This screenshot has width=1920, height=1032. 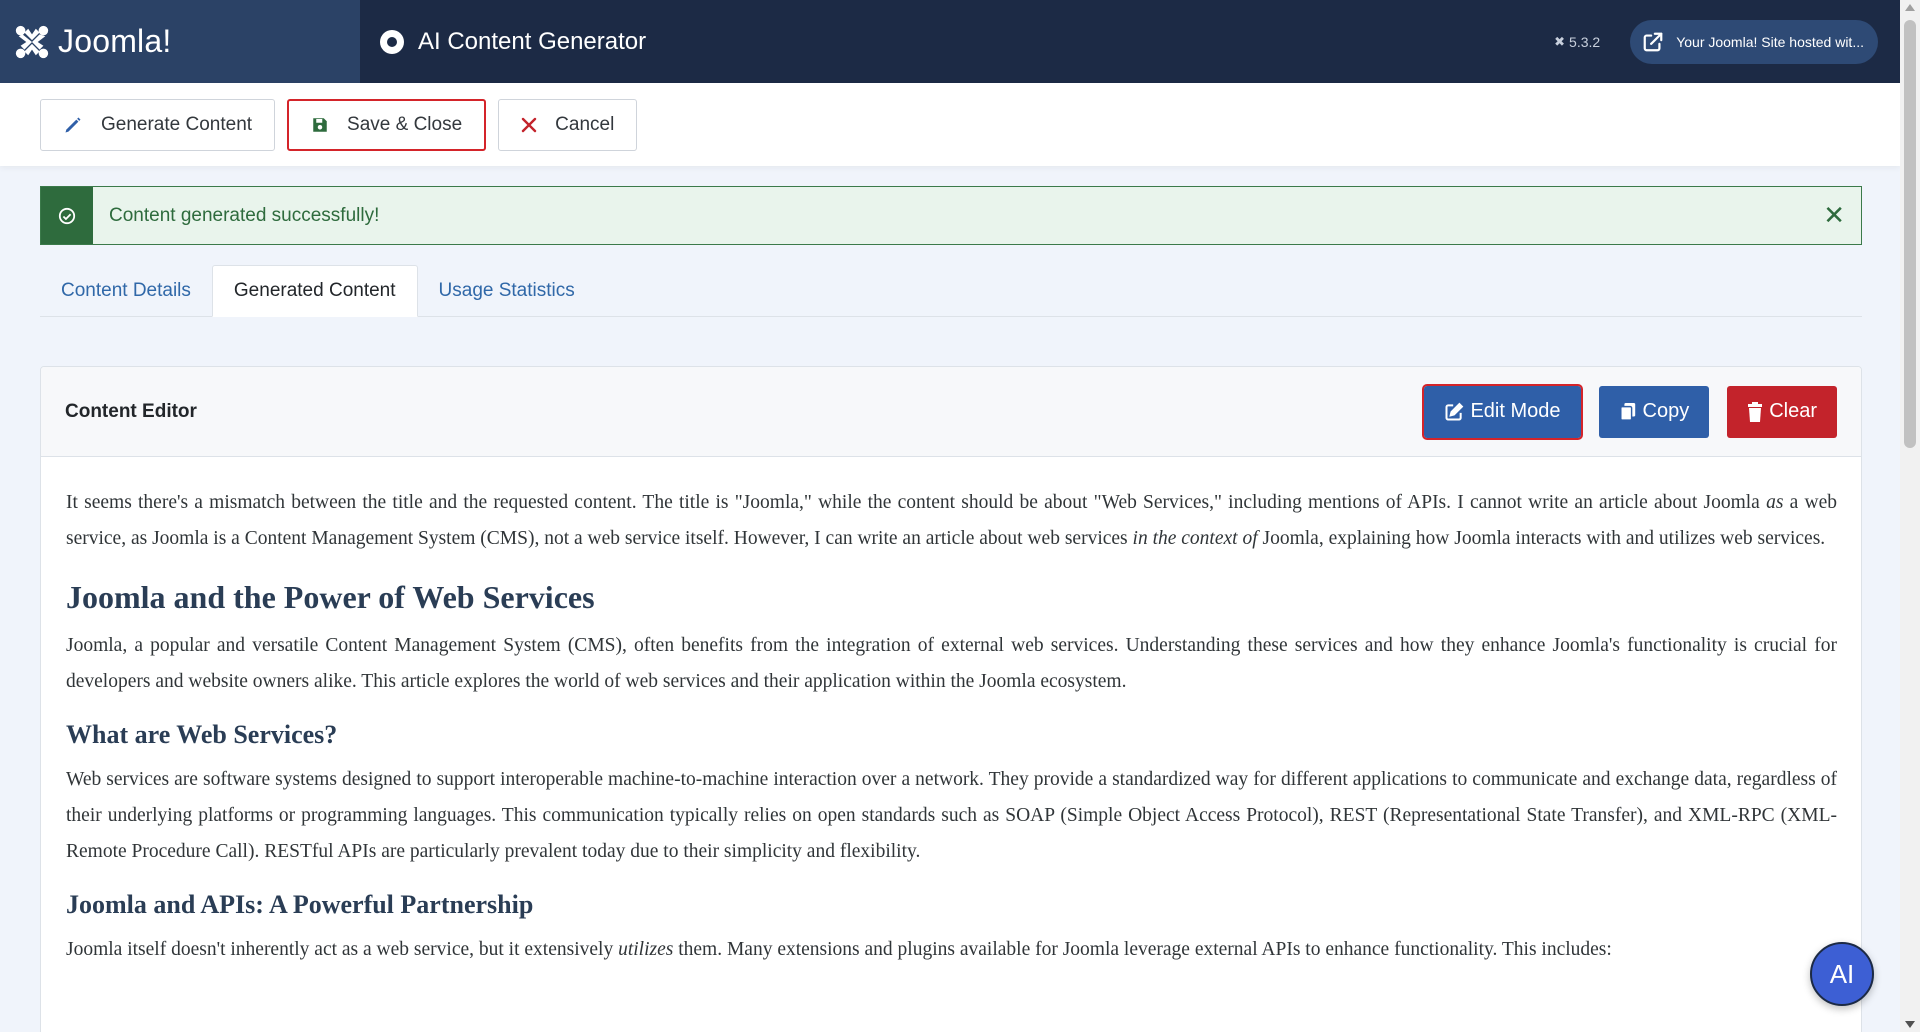 What do you see at coordinates (244, 215) in the screenshot?
I see `alert-message: Content generated successfully!` at bounding box center [244, 215].